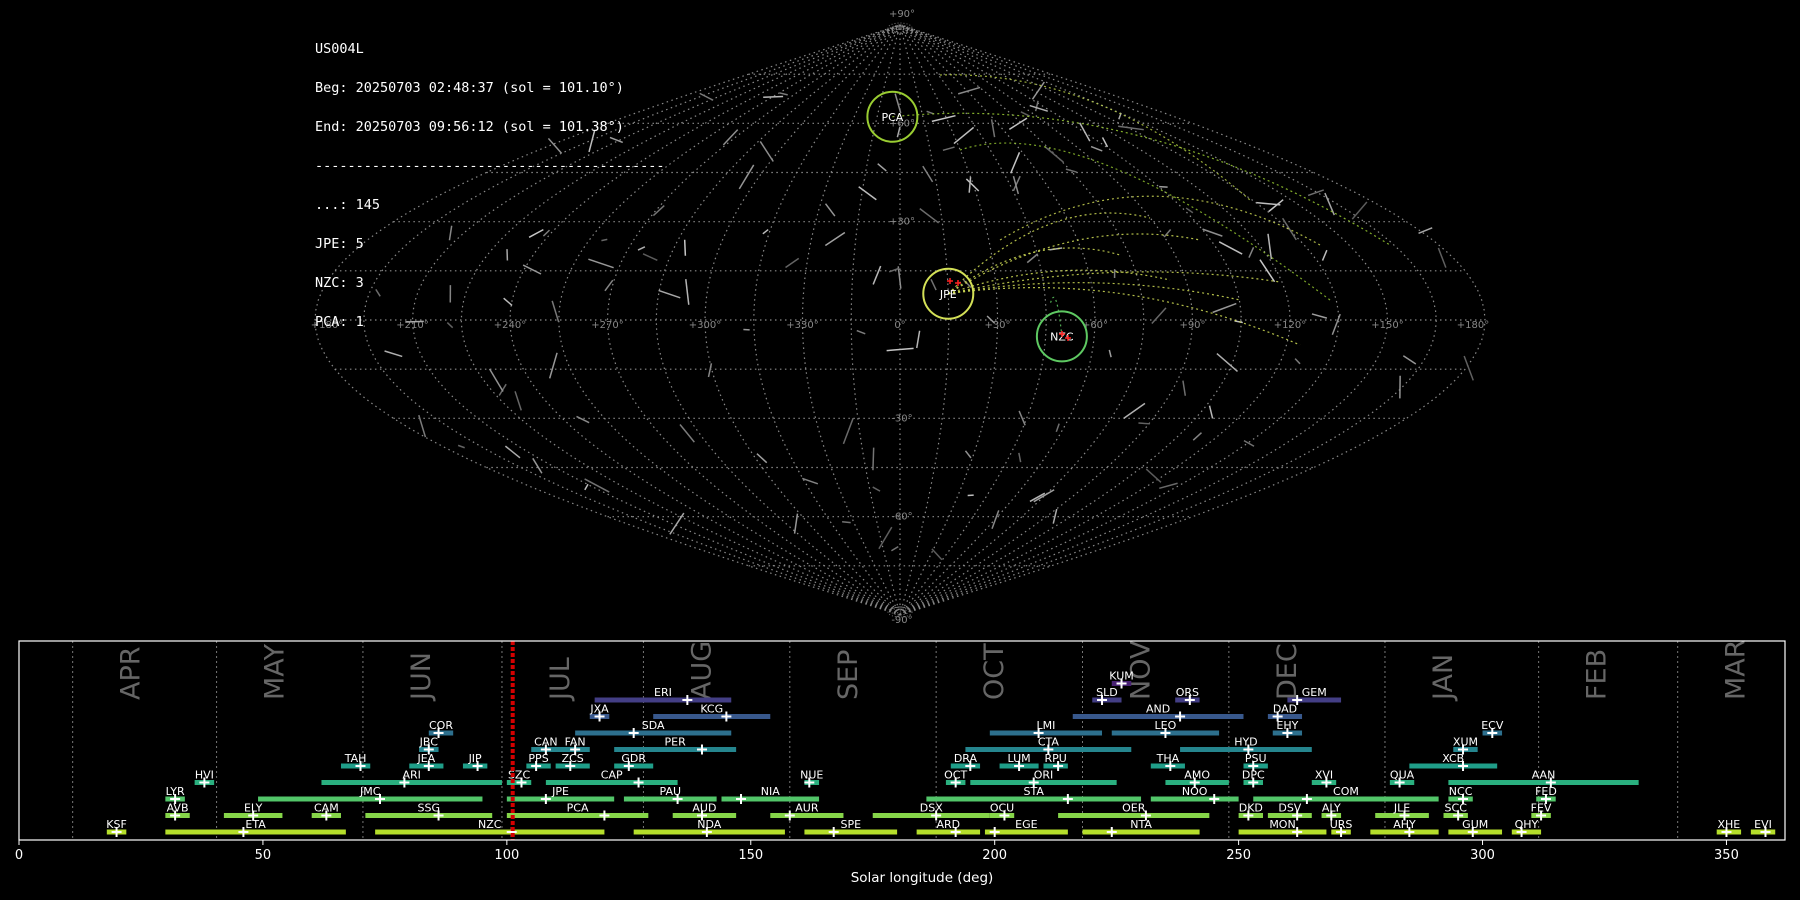 This screenshot has height=900, width=1800. Describe the element at coordinates (1443, 678) in the screenshot. I see `month-label: JAN` at that location.